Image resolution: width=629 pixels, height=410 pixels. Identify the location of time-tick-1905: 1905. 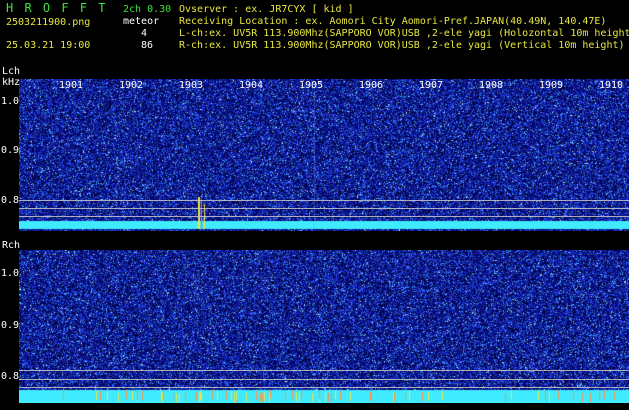
(311, 85).